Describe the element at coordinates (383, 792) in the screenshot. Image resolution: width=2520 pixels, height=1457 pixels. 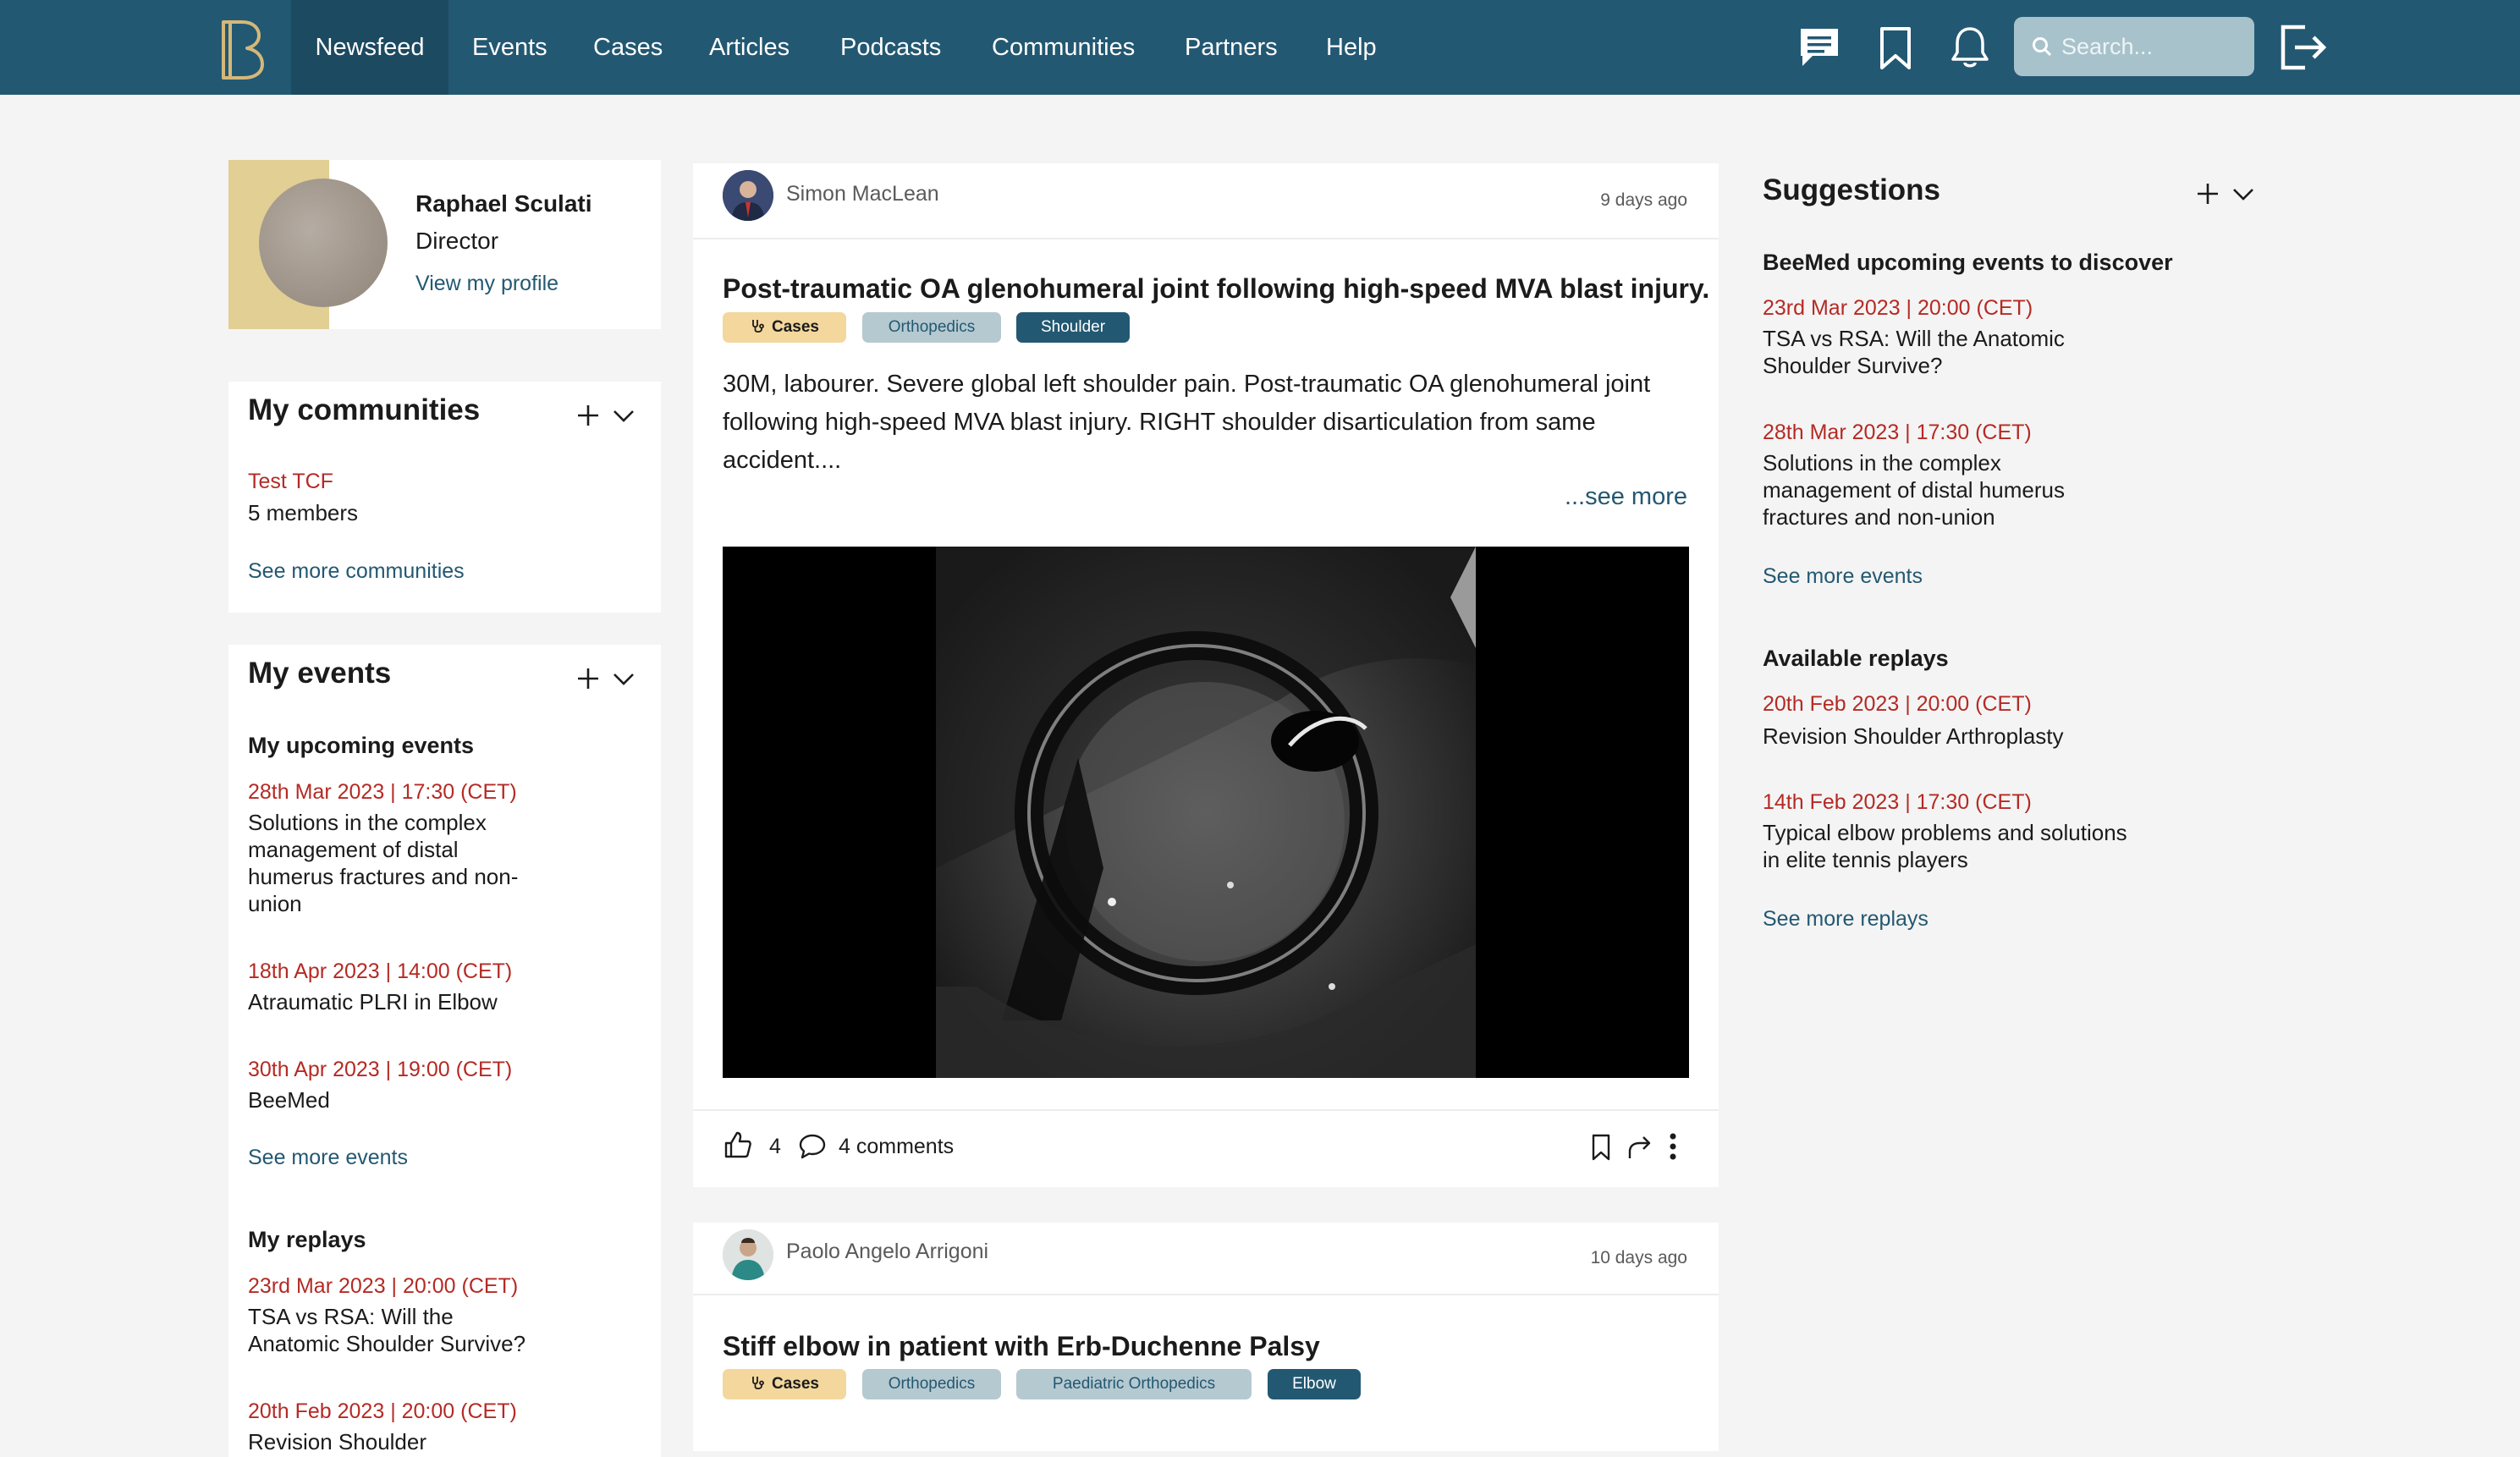
I see `event-date: 28th Mar 2023 | 17:30 (CET)` at that location.